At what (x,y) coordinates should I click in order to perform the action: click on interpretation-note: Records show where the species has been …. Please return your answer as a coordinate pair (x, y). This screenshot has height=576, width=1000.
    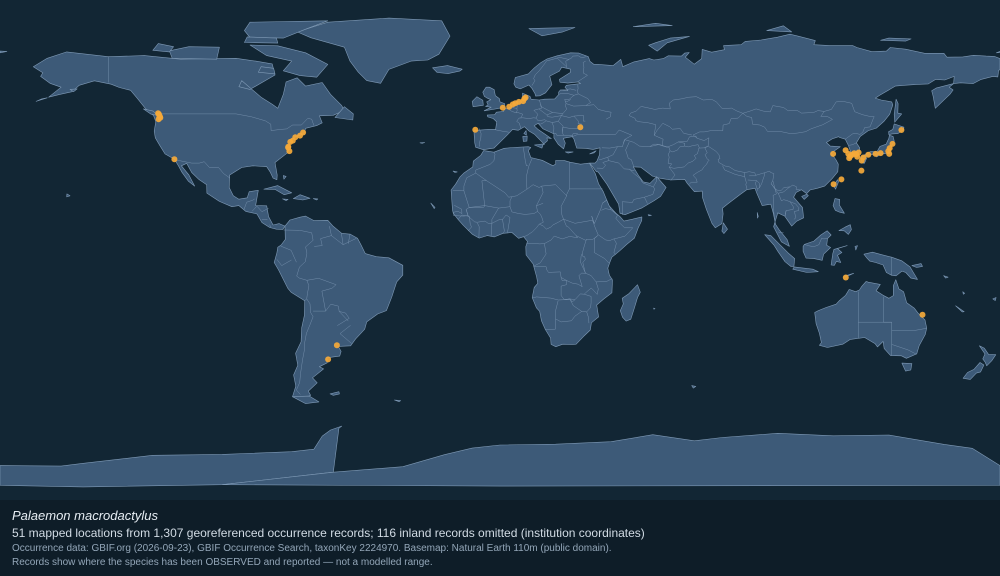
    Looking at the image, I should click on (222, 562).